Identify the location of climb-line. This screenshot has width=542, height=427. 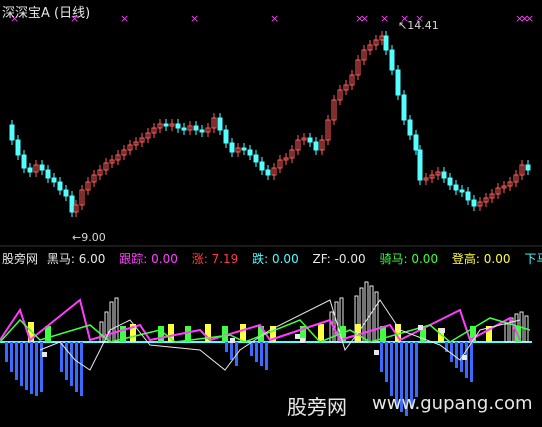
(280, 335).